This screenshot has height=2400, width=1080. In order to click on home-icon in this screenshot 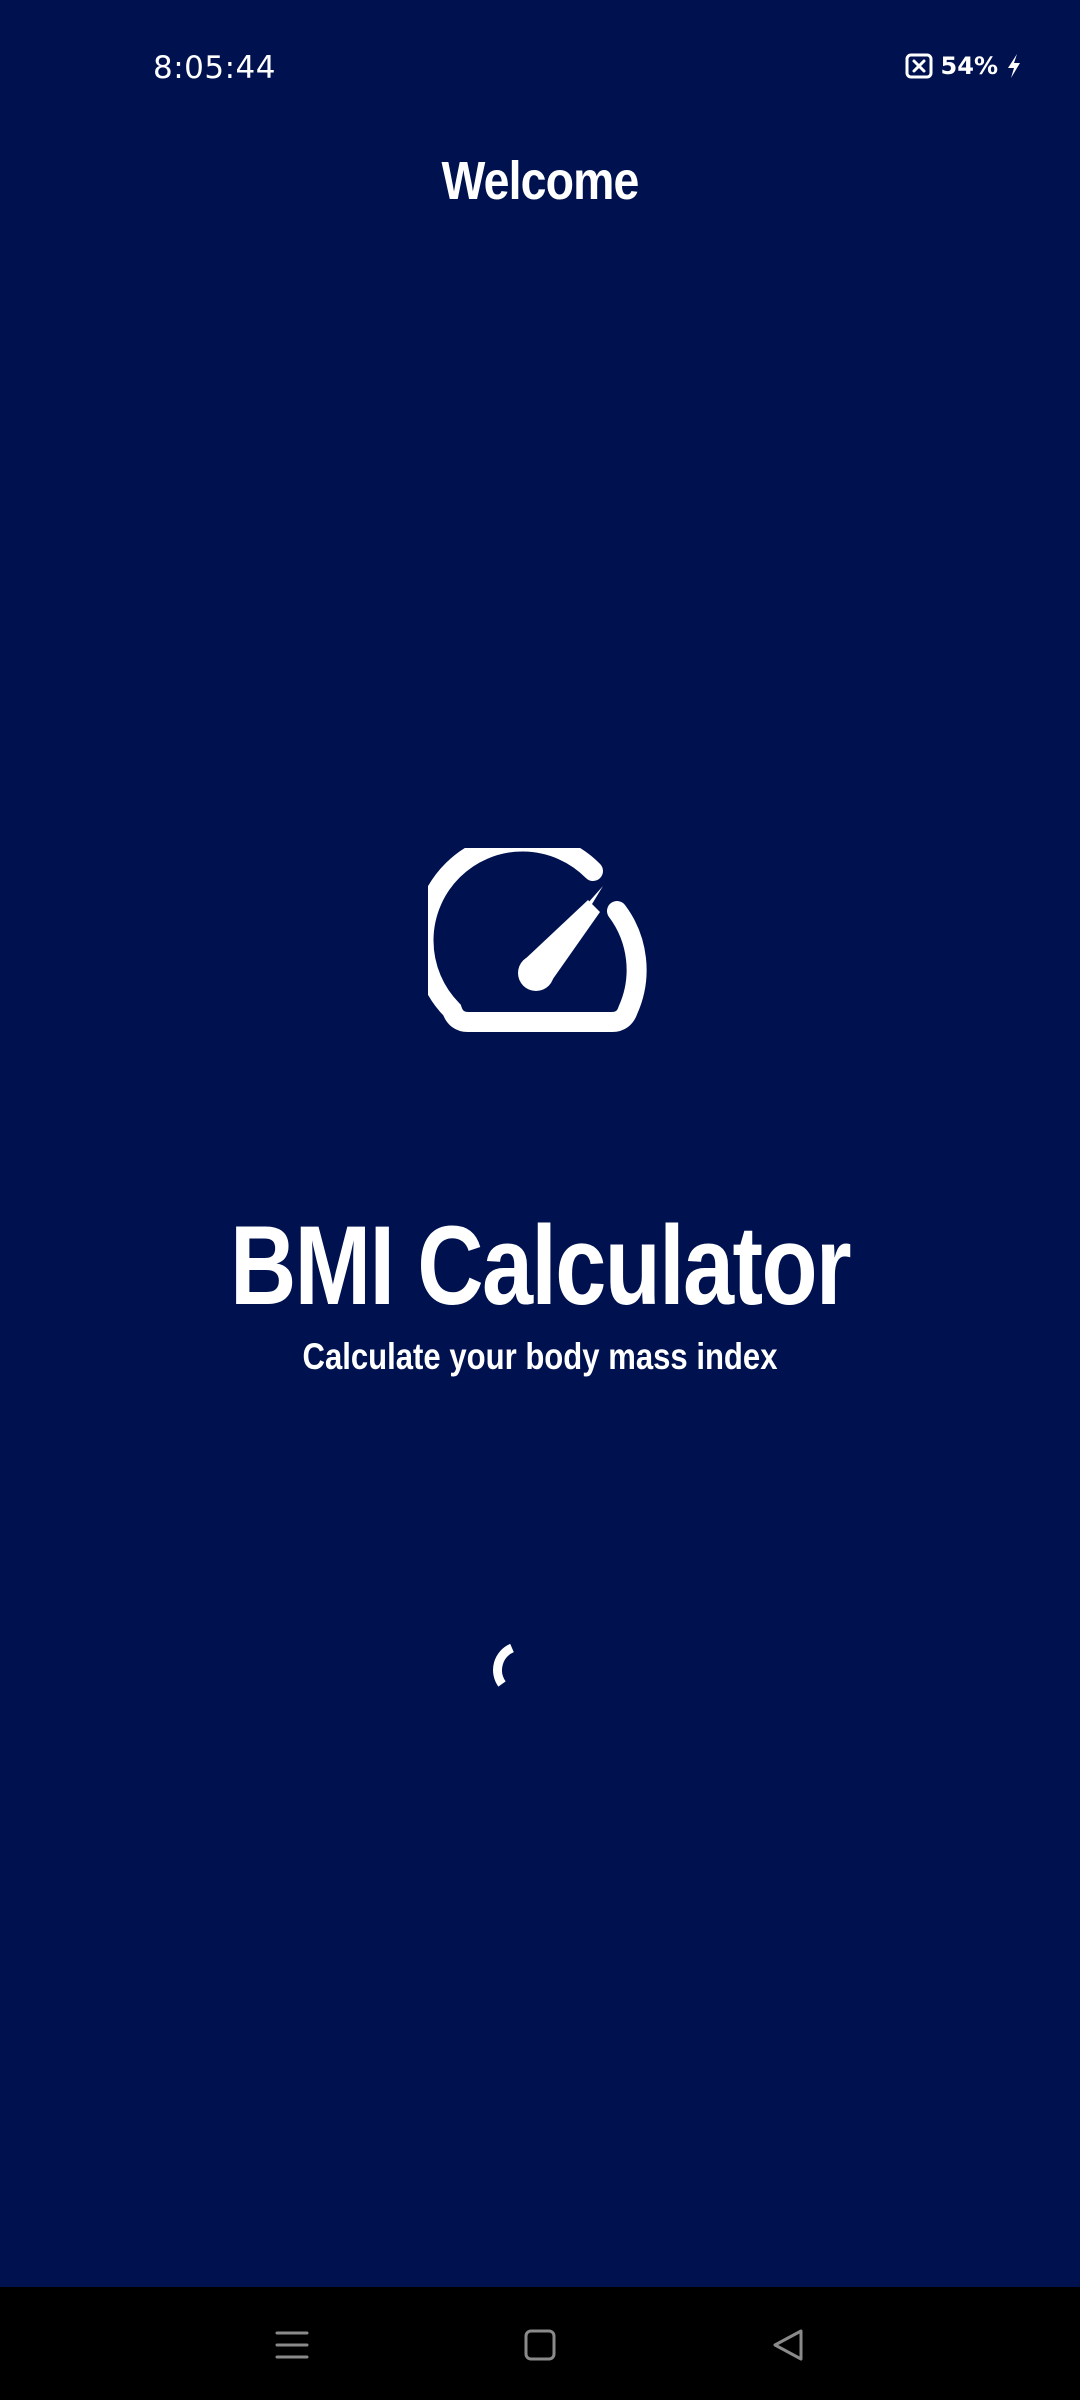, I will do `click(540, 2345)`.